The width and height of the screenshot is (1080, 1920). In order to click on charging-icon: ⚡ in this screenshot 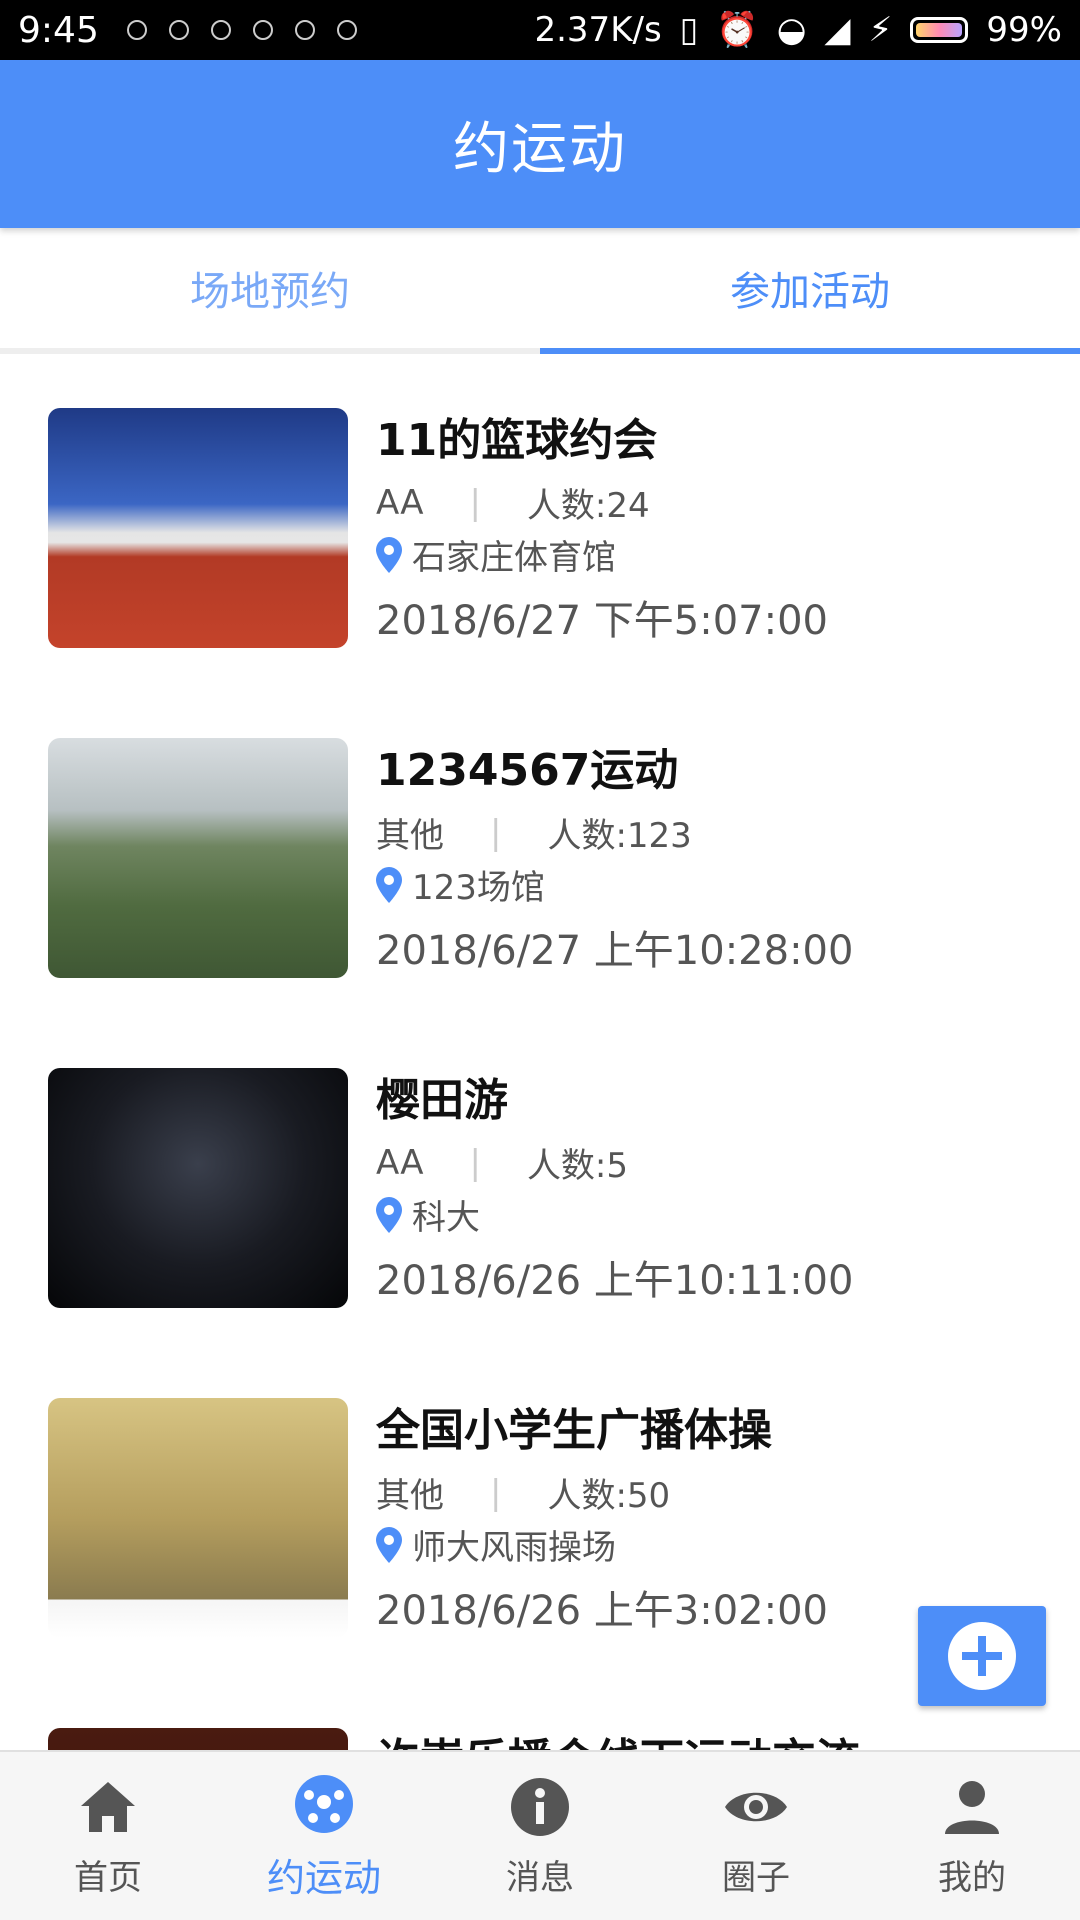, I will do `click(880, 30)`.